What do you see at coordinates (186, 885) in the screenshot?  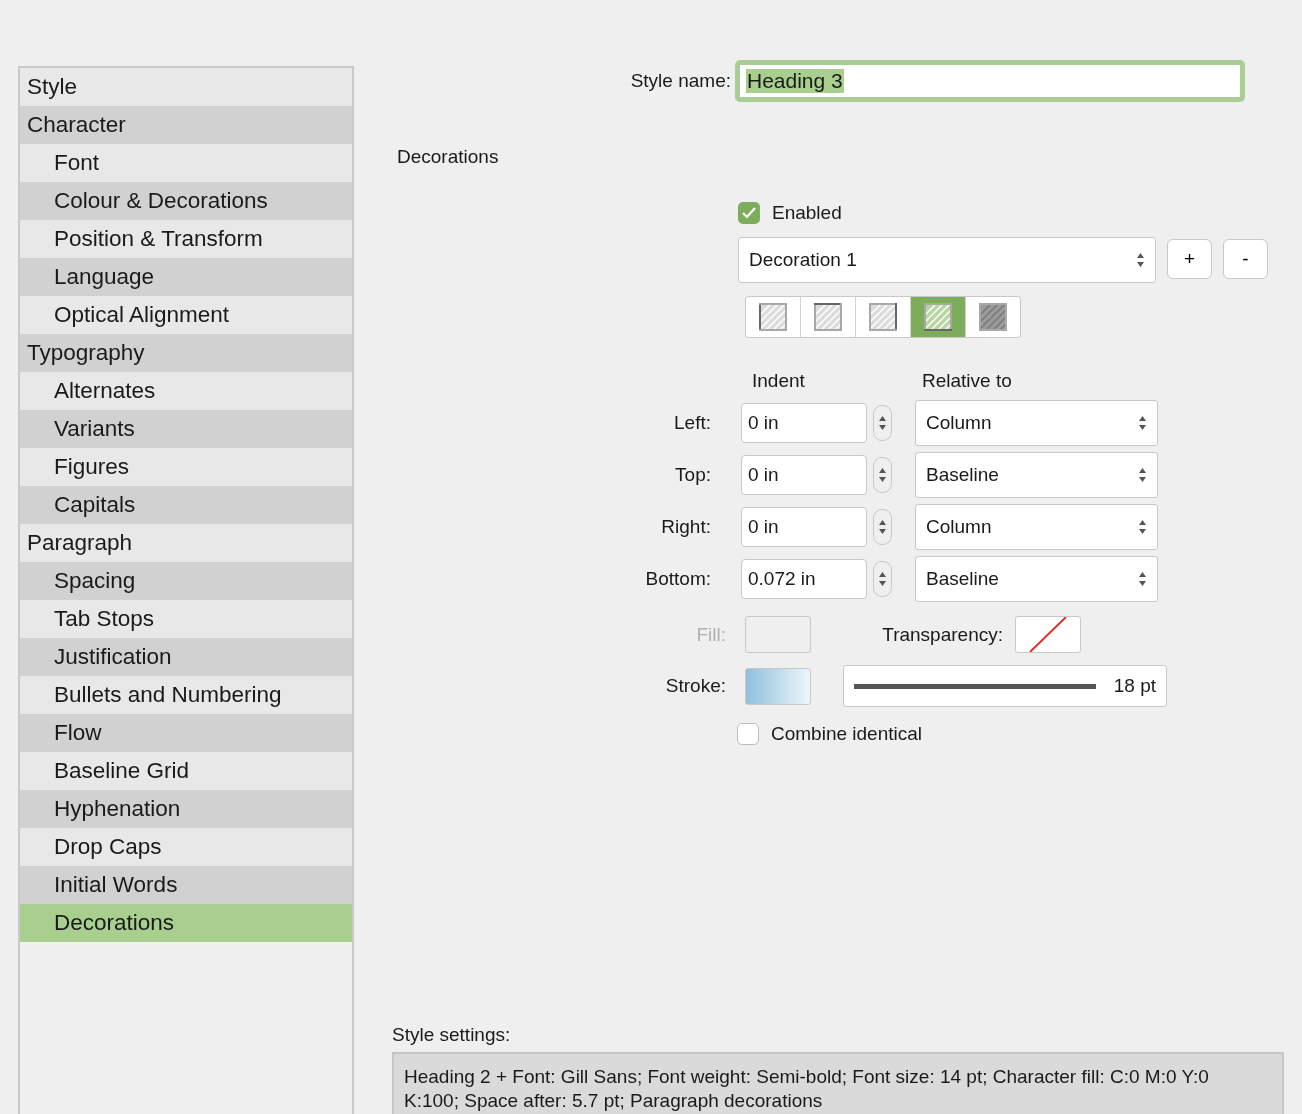 I see `sidebar-item: Initial Words` at bounding box center [186, 885].